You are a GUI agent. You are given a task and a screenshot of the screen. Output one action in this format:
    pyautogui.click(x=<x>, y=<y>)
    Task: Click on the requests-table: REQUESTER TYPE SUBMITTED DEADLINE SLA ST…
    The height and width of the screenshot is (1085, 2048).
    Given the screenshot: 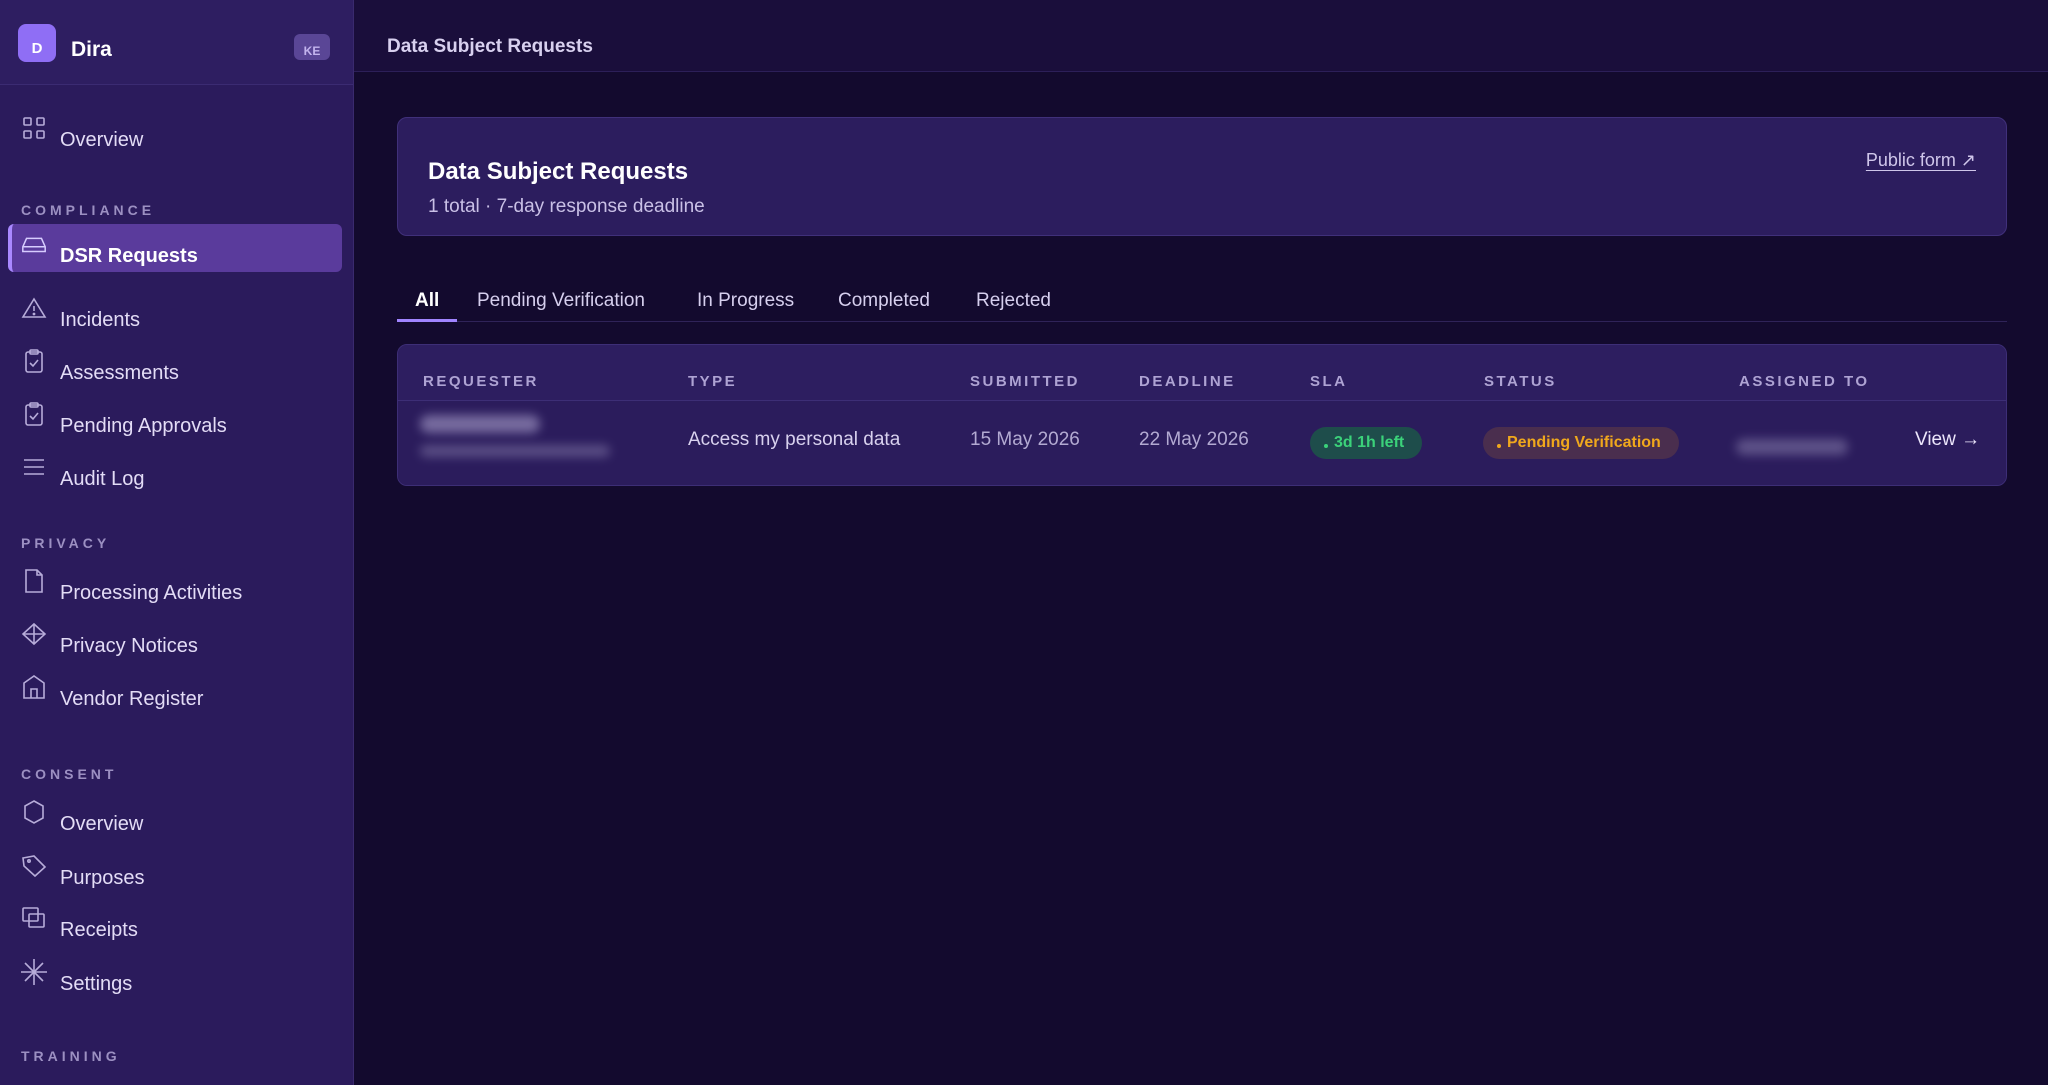 What is the action you would take?
    pyautogui.click(x=1202, y=415)
    